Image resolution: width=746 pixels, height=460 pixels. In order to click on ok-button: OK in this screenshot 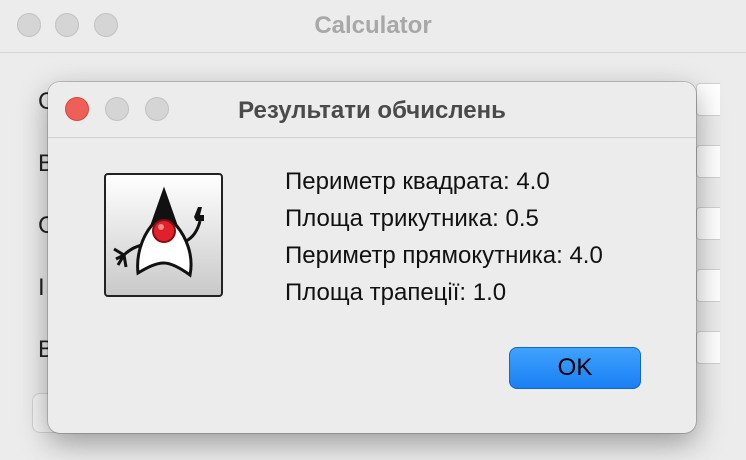, I will do `click(575, 368)`.